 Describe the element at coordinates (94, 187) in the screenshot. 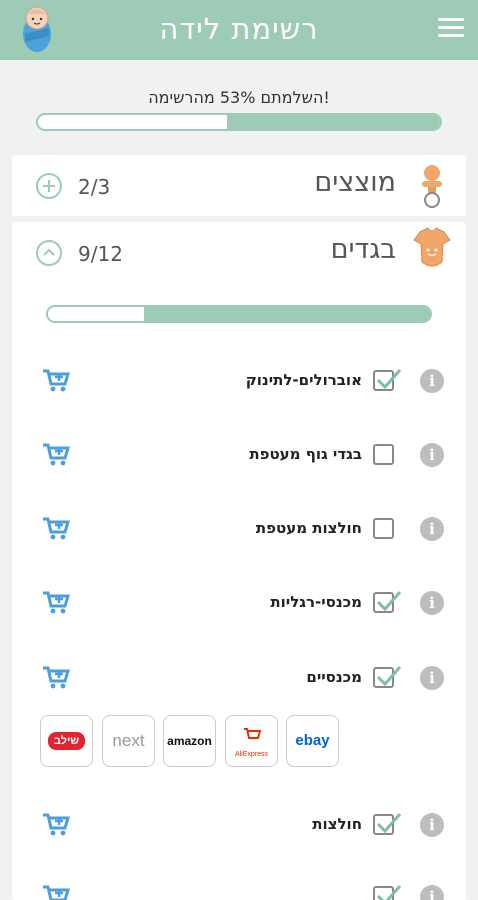

I see `category-count: 2/3` at that location.